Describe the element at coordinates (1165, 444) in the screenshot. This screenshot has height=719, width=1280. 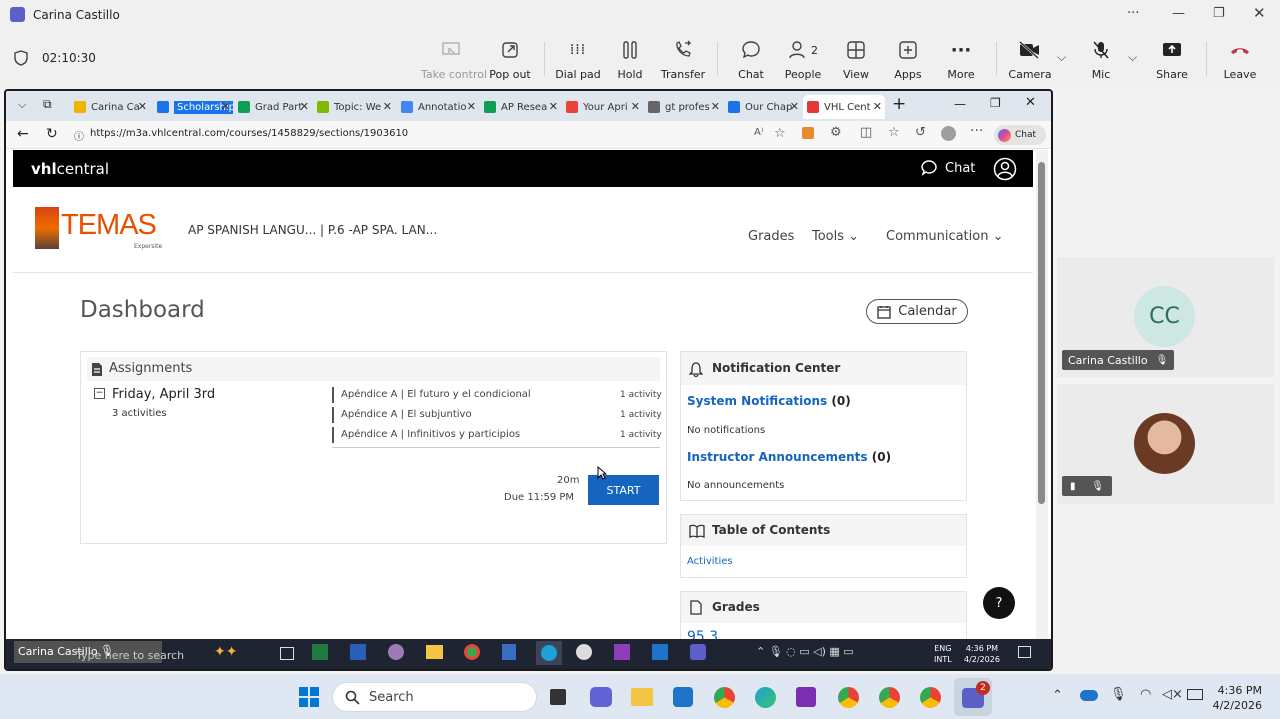
I see `participant-tile-self: ▮ 🎙` at that location.